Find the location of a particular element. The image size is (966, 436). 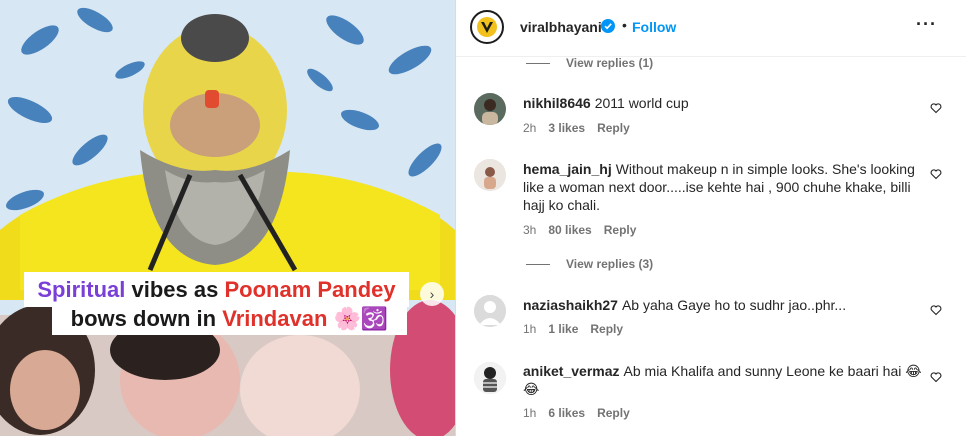

profile-avatar is located at coordinates (487, 27).